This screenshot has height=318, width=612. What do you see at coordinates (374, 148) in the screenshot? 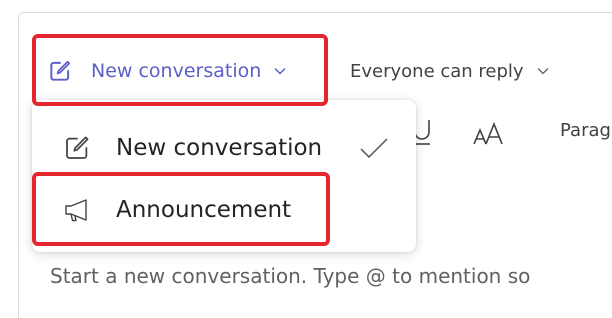
I see `checkmark-icon` at bounding box center [374, 148].